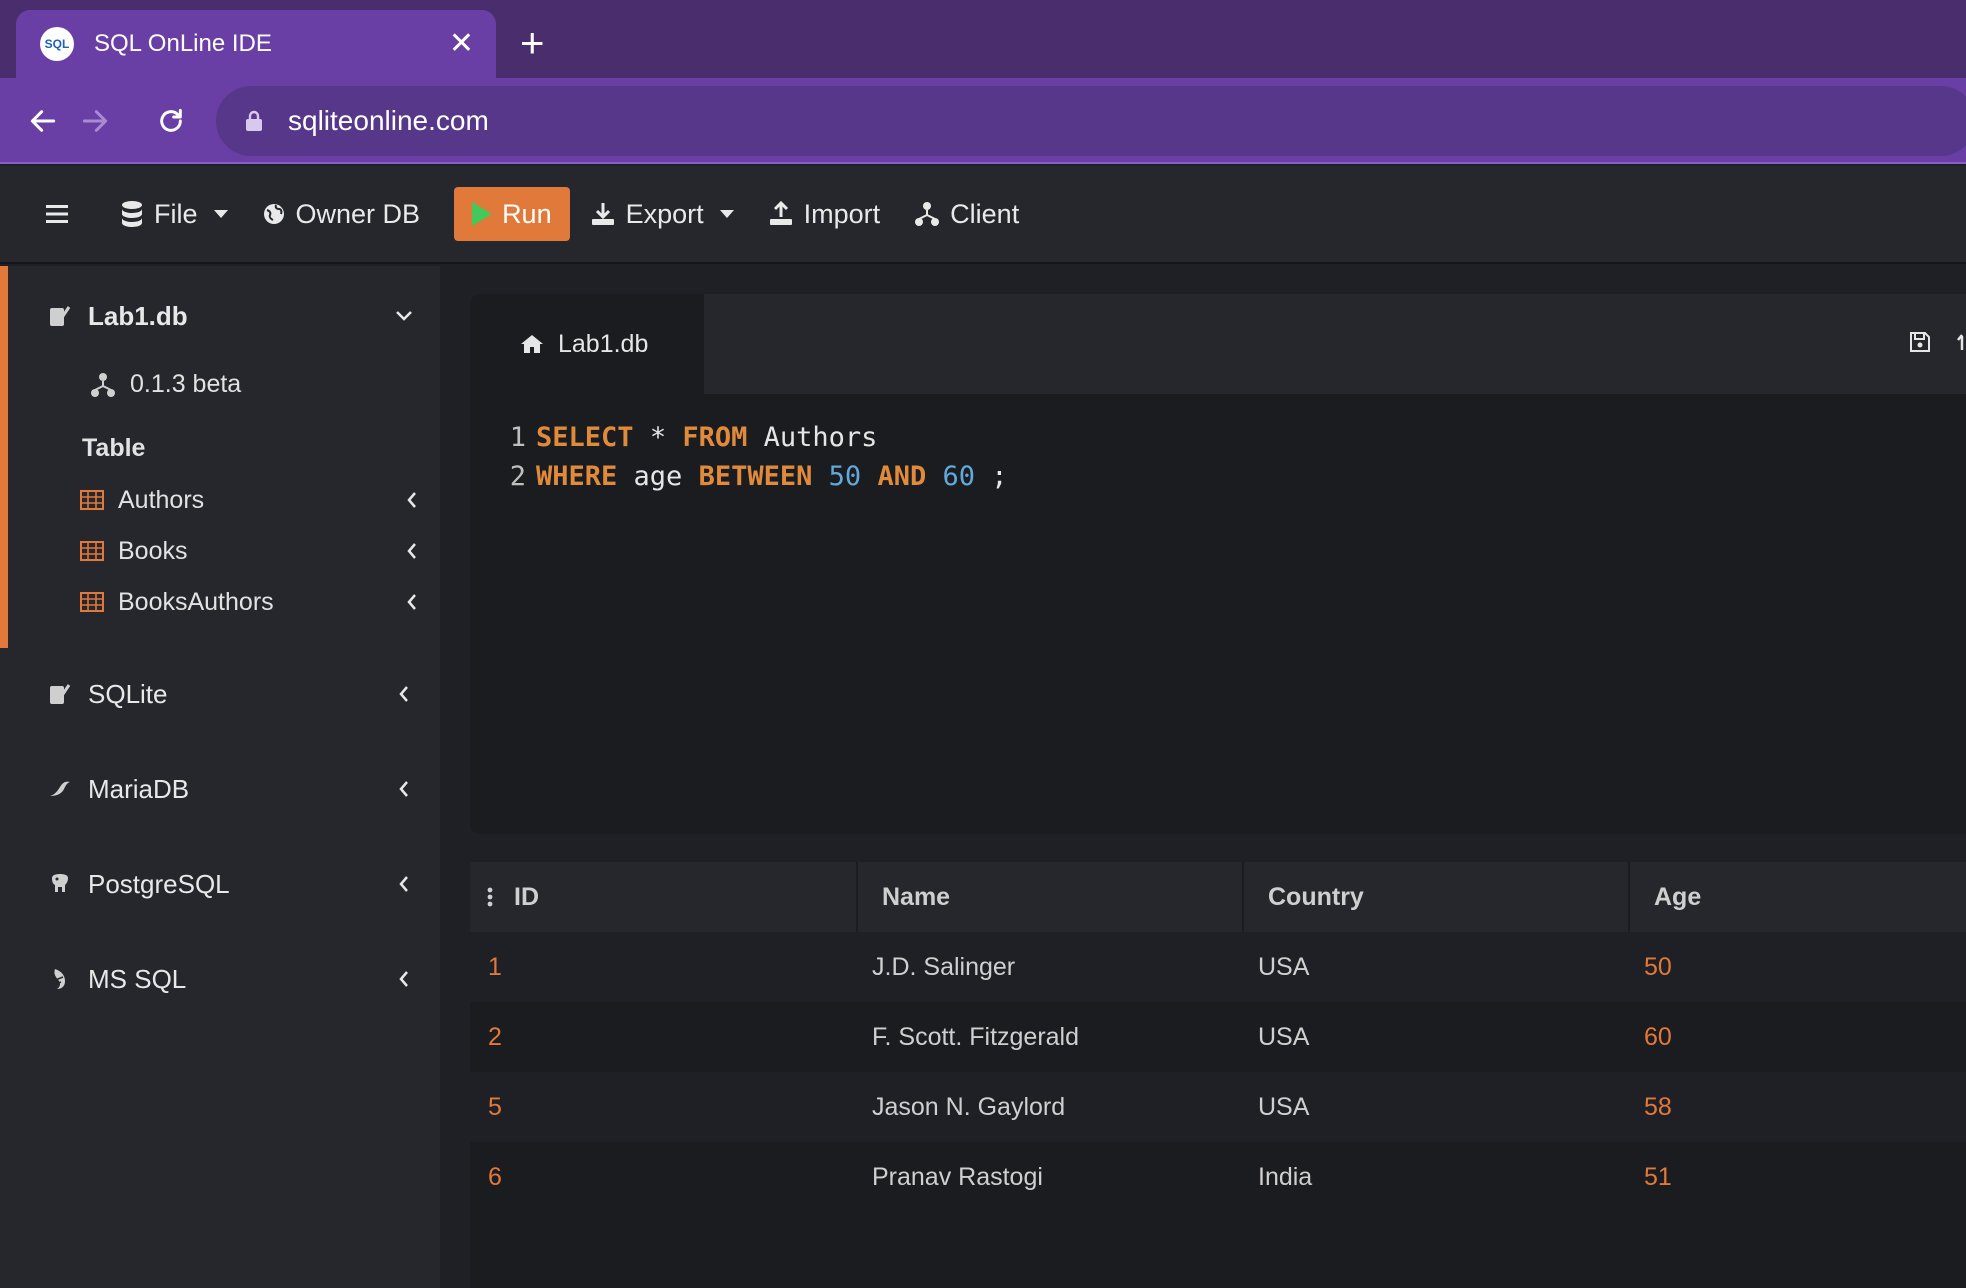 The height and width of the screenshot is (1288, 1966). What do you see at coordinates (1658, 1036) in the screenshot?
I see `cell-age: 60` at bounding box center [1658, 1036].